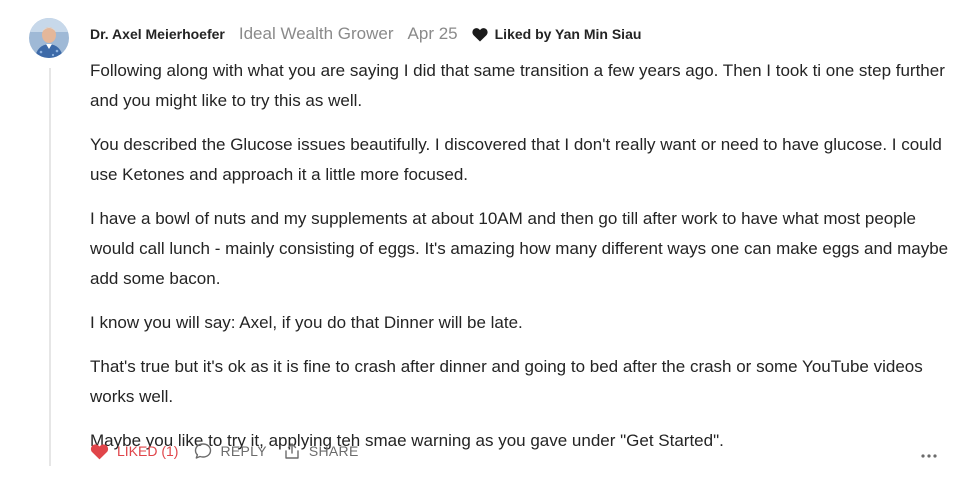  What do you see at coordinates (480, 34) in the screenshot?
I see `heart-icon` at bounding box center [480, 34].